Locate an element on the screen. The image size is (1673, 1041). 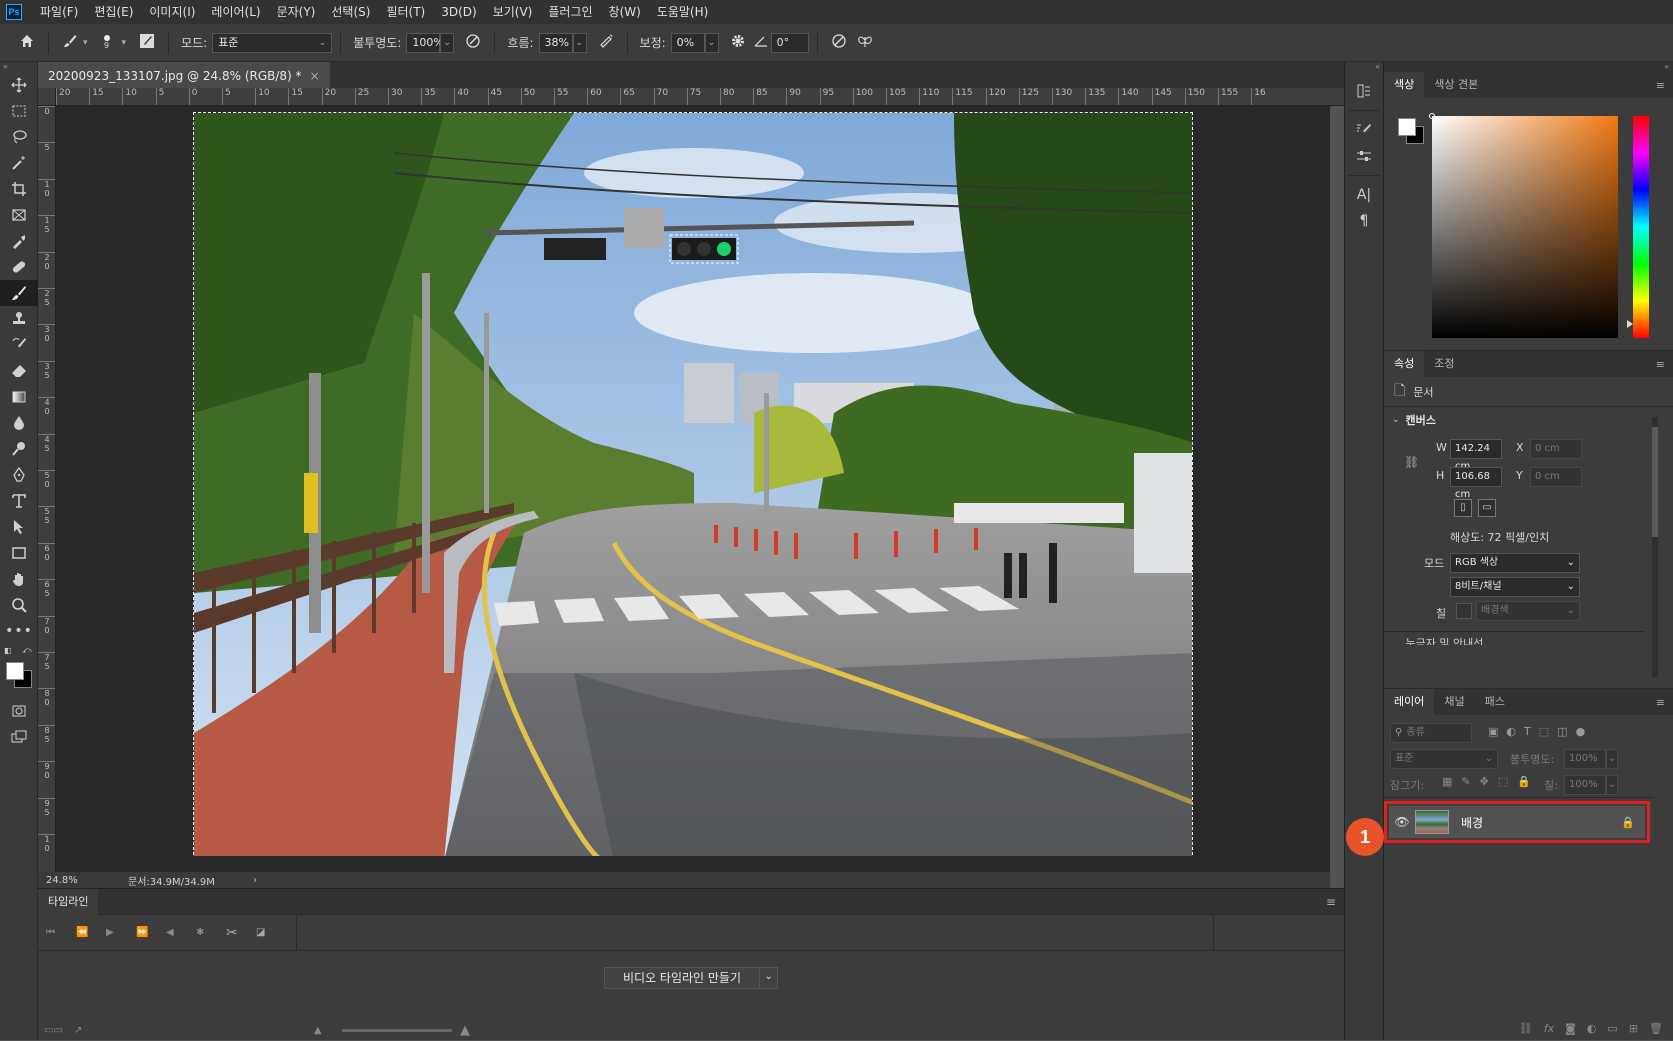
eyedropper-tool-icon is located at coordinates (19, 241).